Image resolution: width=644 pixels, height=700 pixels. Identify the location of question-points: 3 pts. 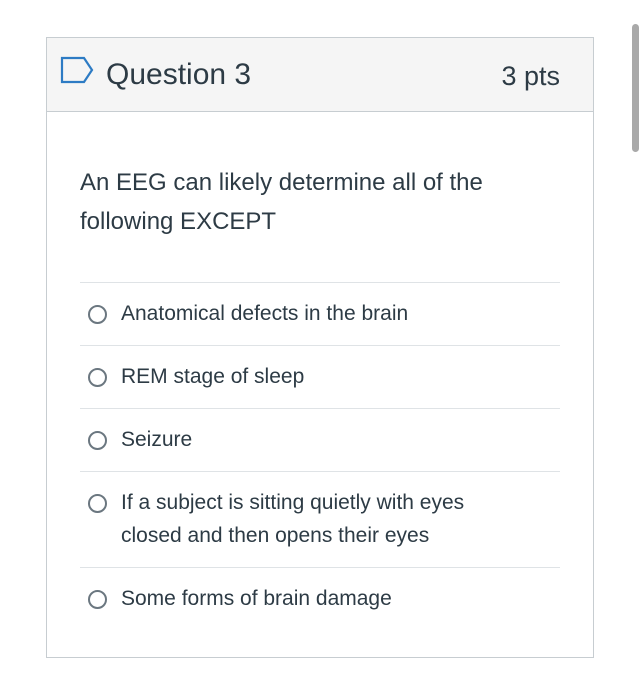
(530, 76).